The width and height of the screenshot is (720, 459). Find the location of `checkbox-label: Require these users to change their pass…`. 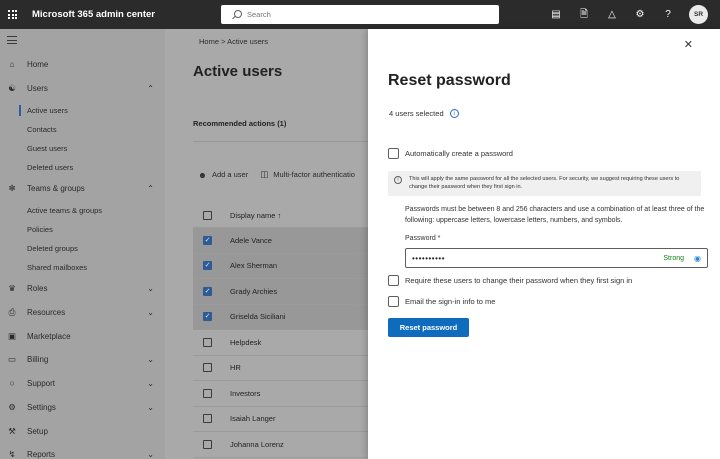

checkbox-label: Require these users to change their pass… is located at coordinates (518, 280).